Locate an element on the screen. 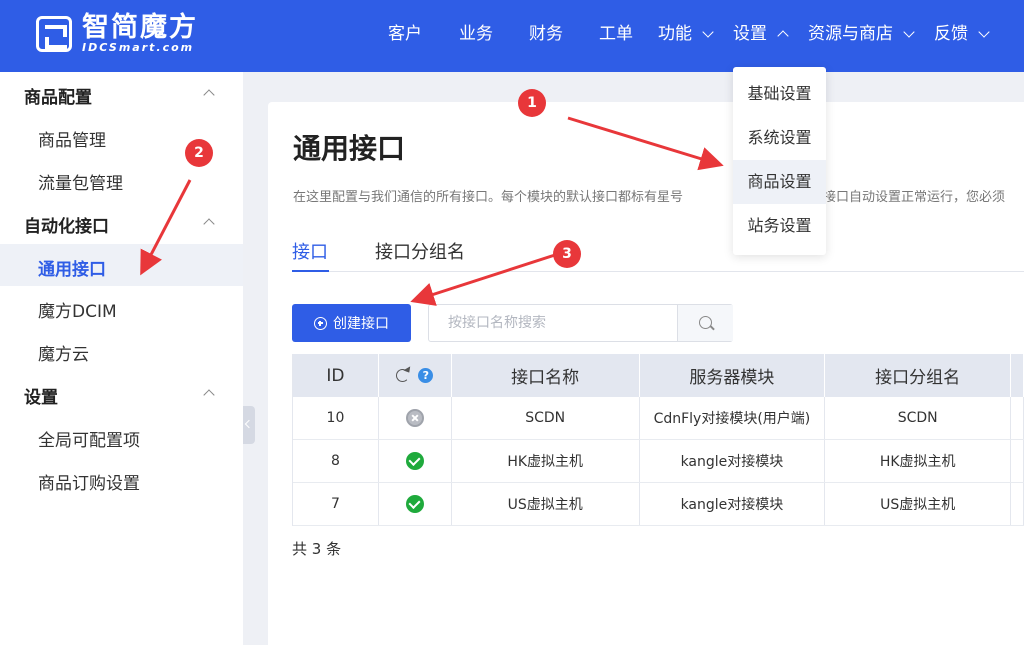 This screenshot has height=645, width=1024. page-title: 通用接口 is located at coordinates (349, 148).